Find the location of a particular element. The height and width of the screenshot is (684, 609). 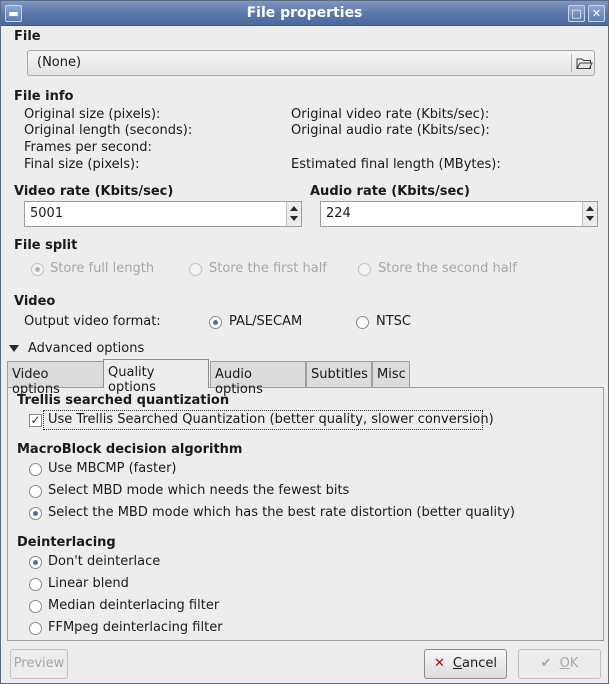

ntsc-radio is located at coordinates (362, 322).